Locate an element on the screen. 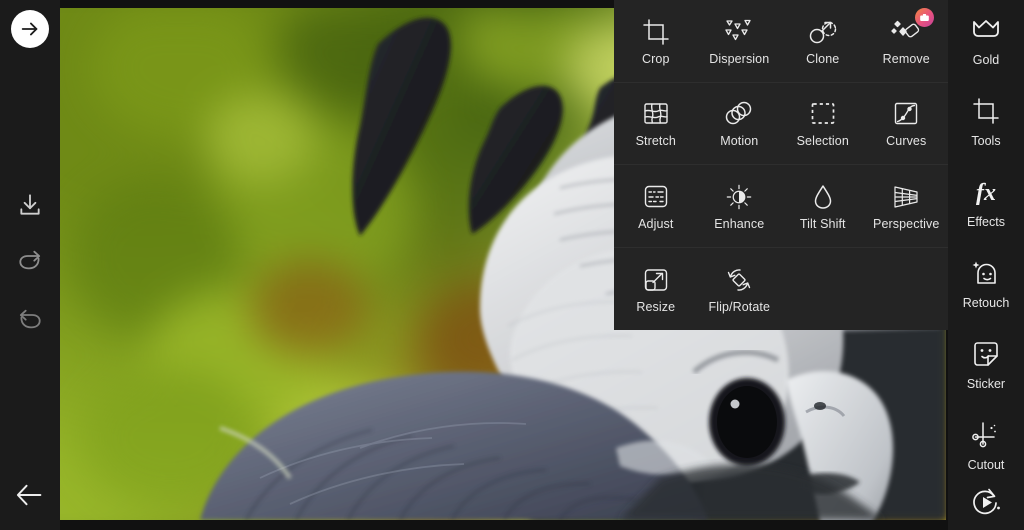 The width and height of the screenshot is (1024, 530). tool-label: Crop is located at coordinates (656, 58).